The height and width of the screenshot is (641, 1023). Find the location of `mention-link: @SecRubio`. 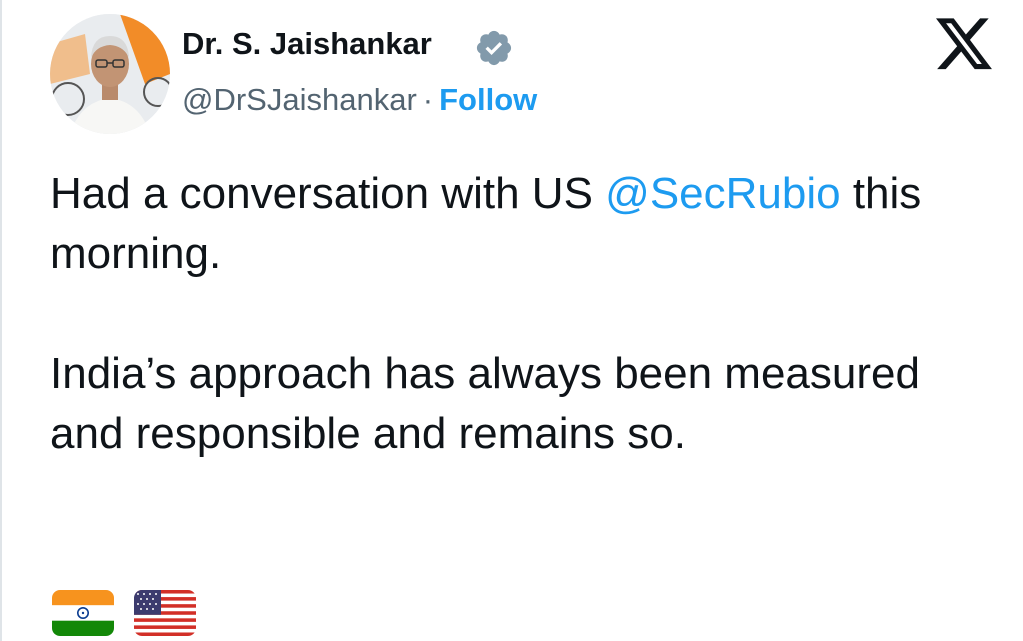

mention-link: @SecRubio is located at coordinates (722, 193).